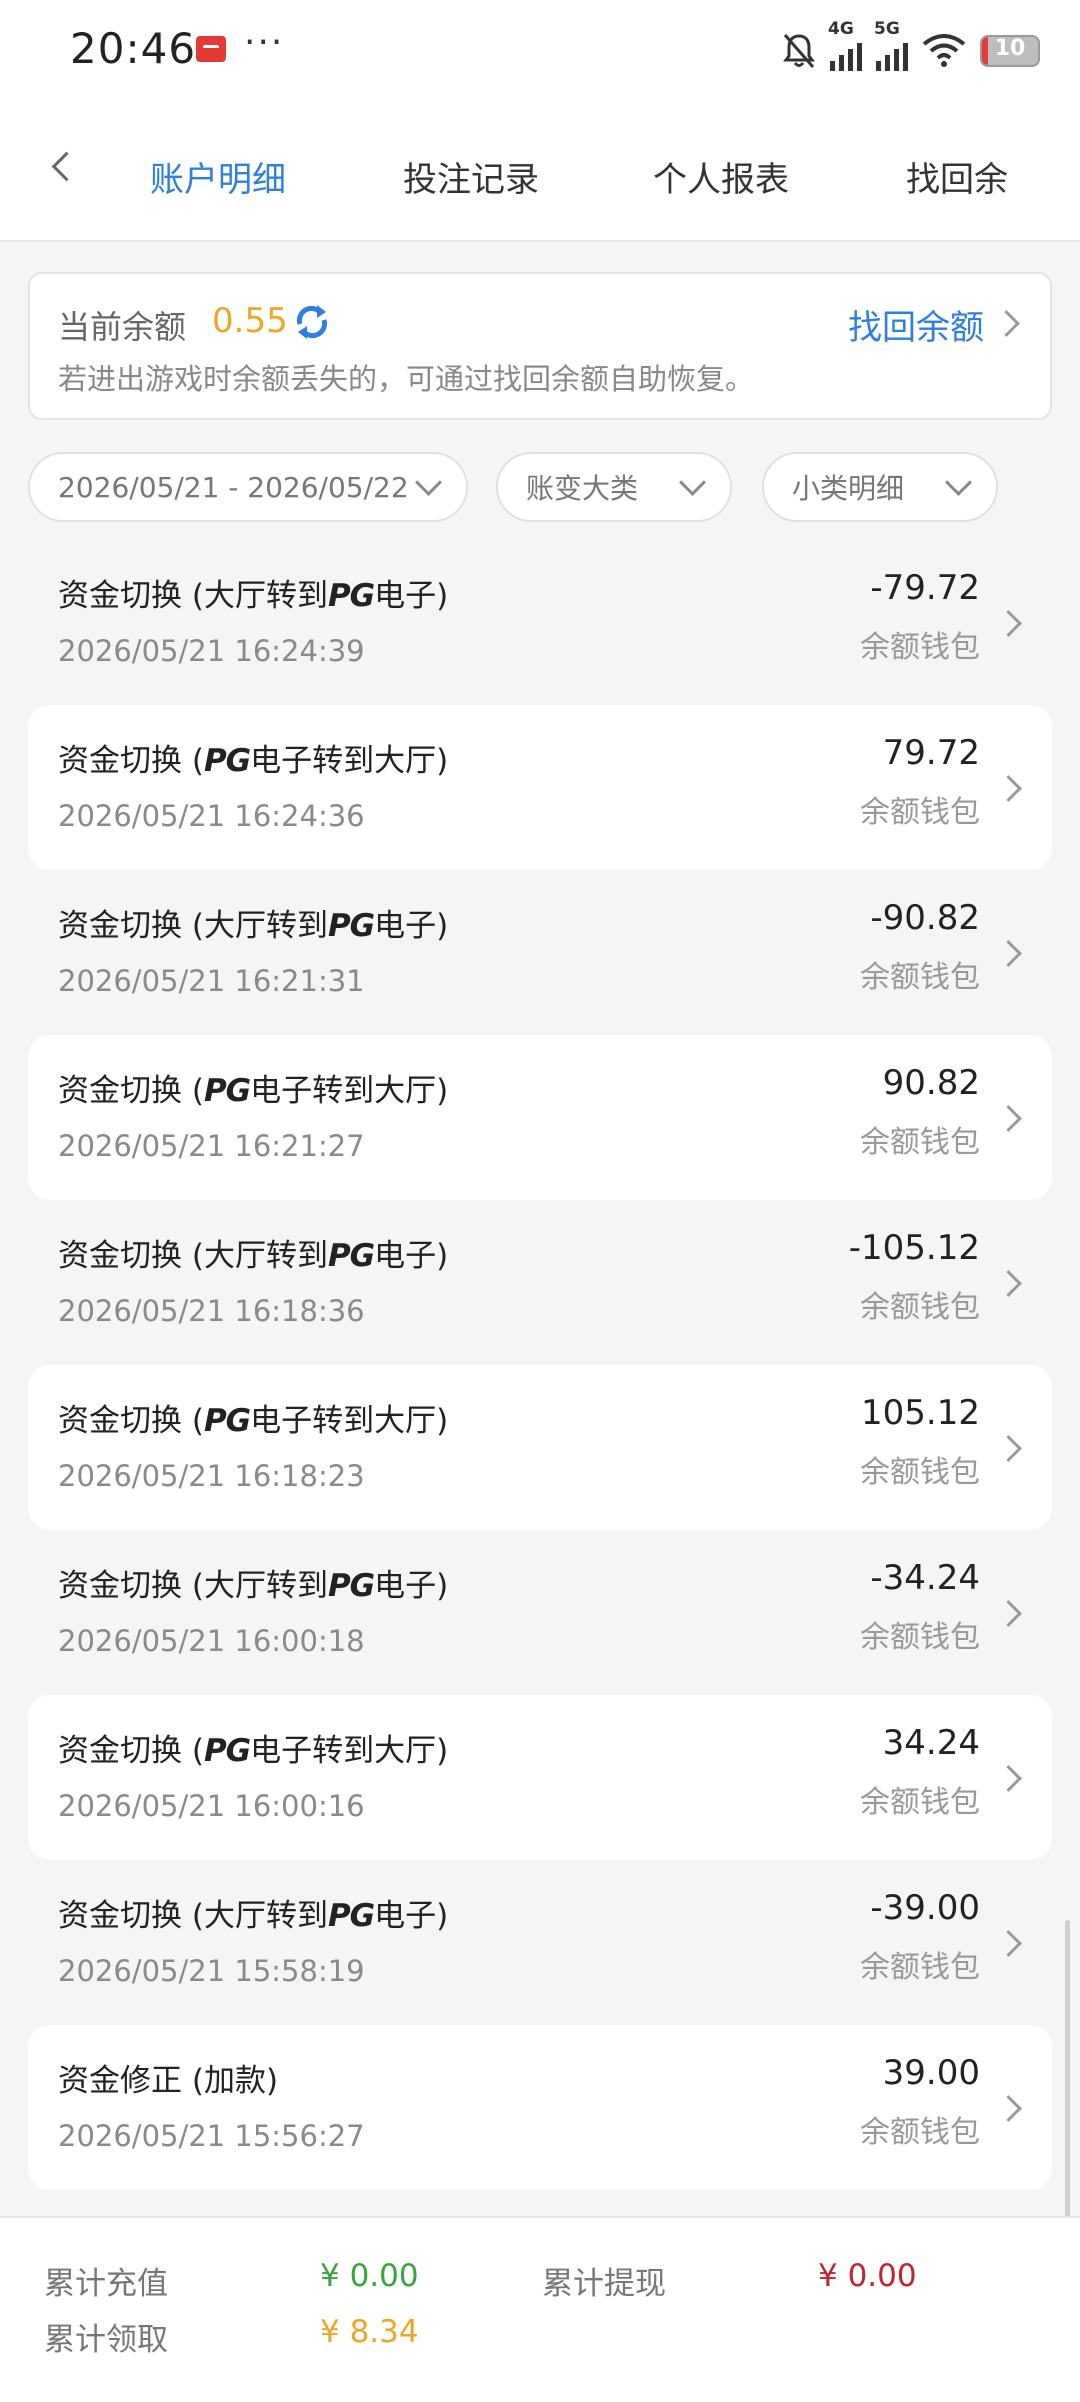 The height and width of the screenshot is (2402, 1080). What do you see at coordinates (471, 176) in the screenshot?
I see `tab-bet-records: 投注记录` at bounding box center [471, 176].